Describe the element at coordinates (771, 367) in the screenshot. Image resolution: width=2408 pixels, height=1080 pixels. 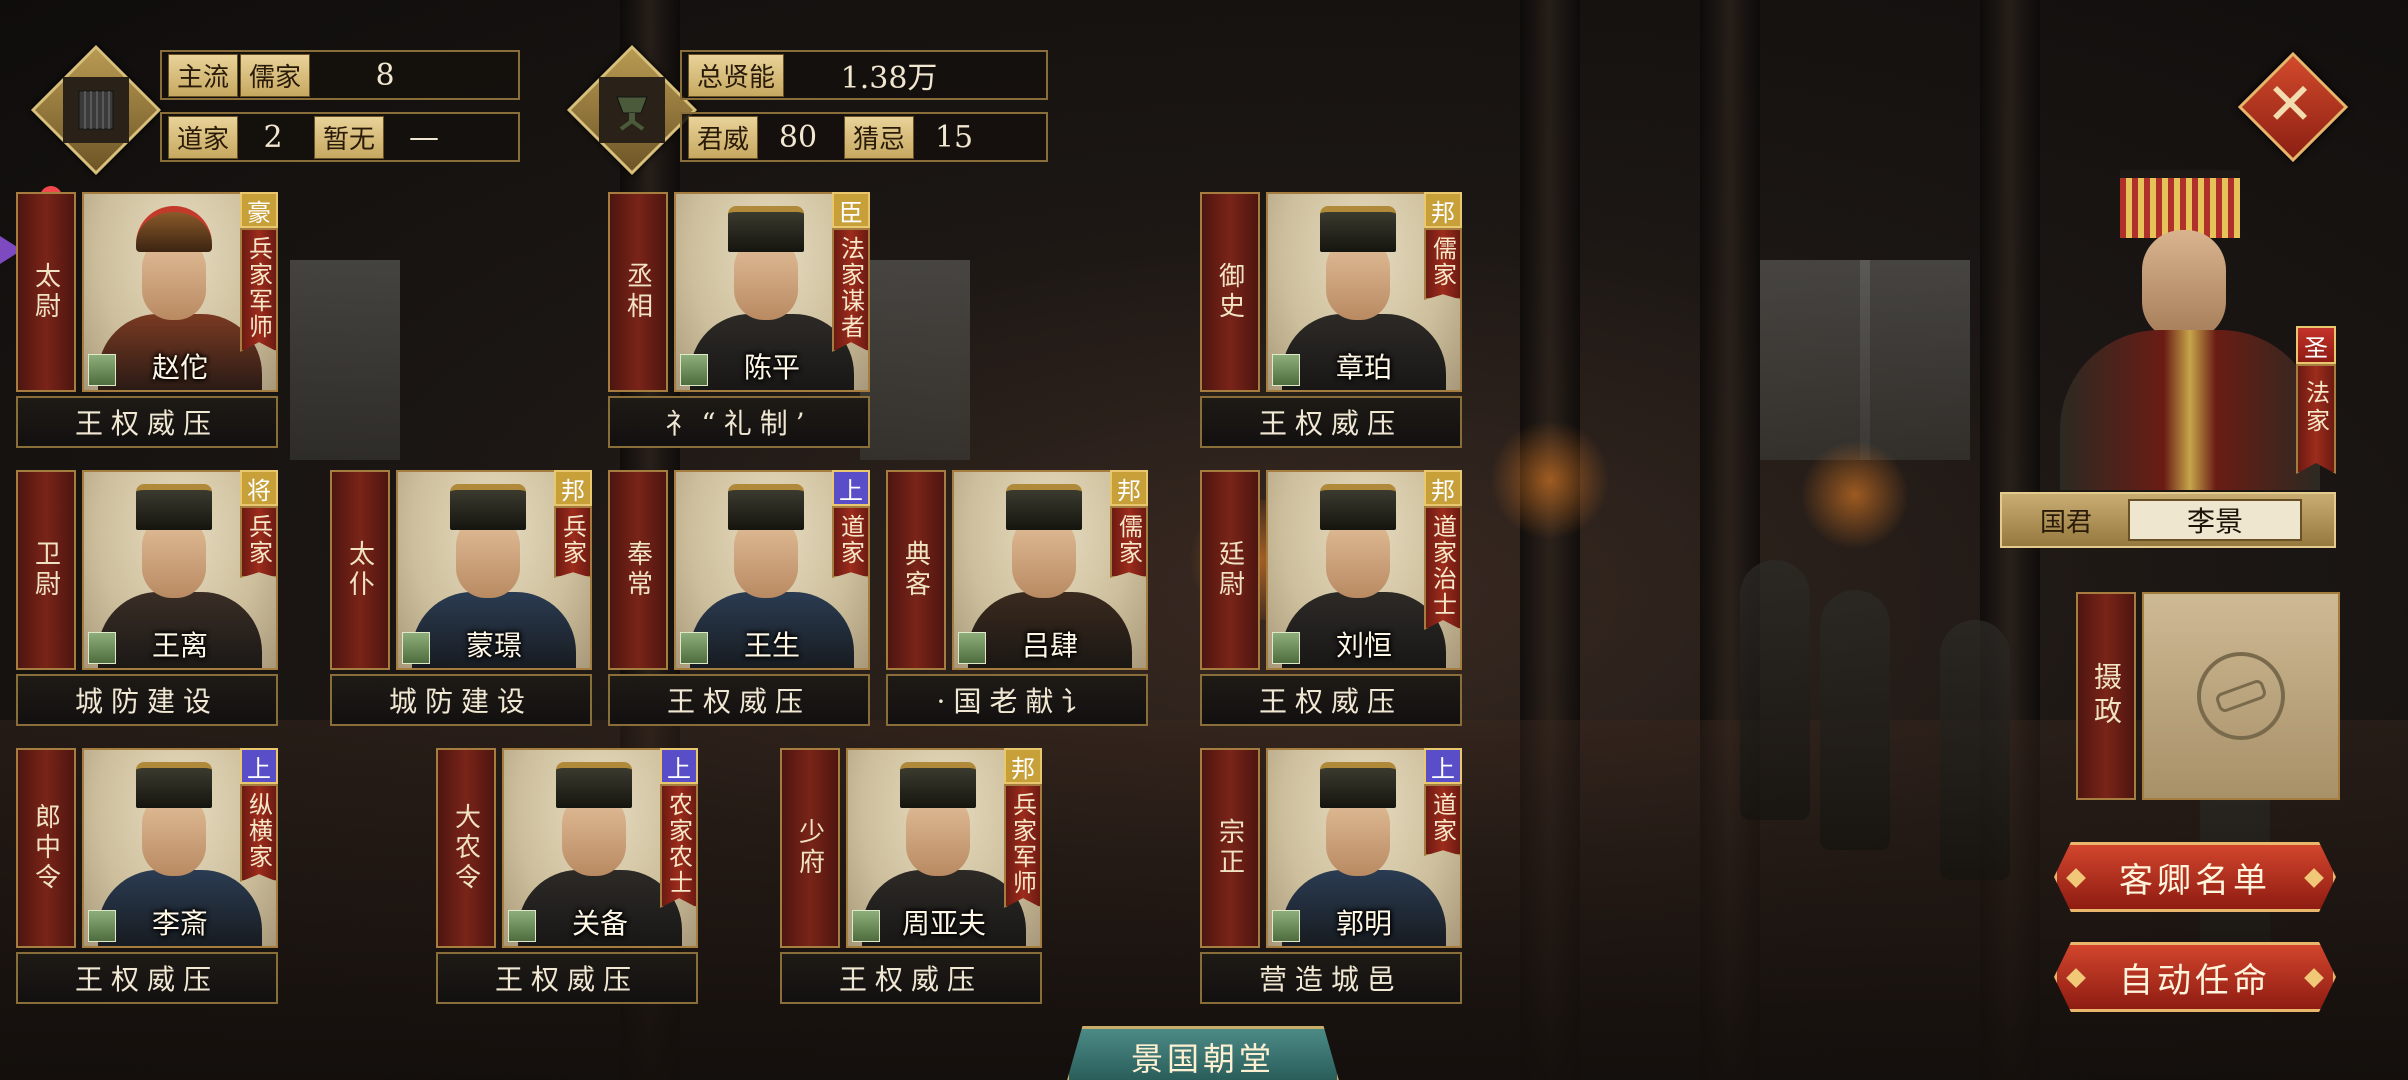
I see `official-name: 陈平` at that location.